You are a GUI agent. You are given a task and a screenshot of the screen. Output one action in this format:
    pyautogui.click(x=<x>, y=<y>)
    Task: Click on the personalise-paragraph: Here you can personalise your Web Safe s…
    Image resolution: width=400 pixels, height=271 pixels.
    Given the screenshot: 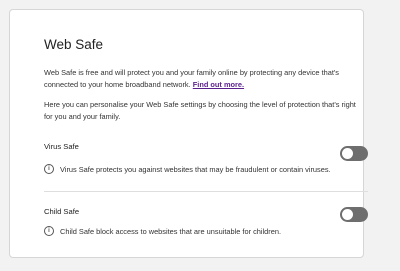 What is the action you would take?
    pyautogui.click(x=200, y=110)
    